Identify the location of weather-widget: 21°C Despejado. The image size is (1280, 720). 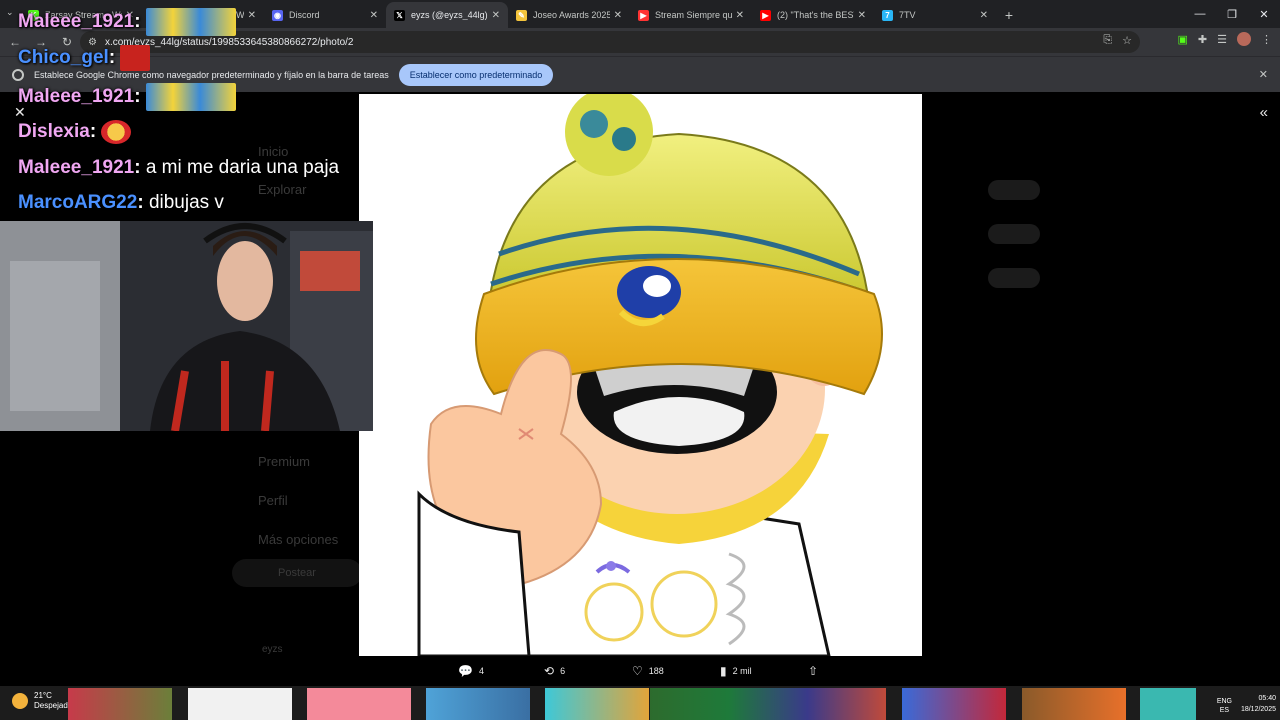
(42, 701).